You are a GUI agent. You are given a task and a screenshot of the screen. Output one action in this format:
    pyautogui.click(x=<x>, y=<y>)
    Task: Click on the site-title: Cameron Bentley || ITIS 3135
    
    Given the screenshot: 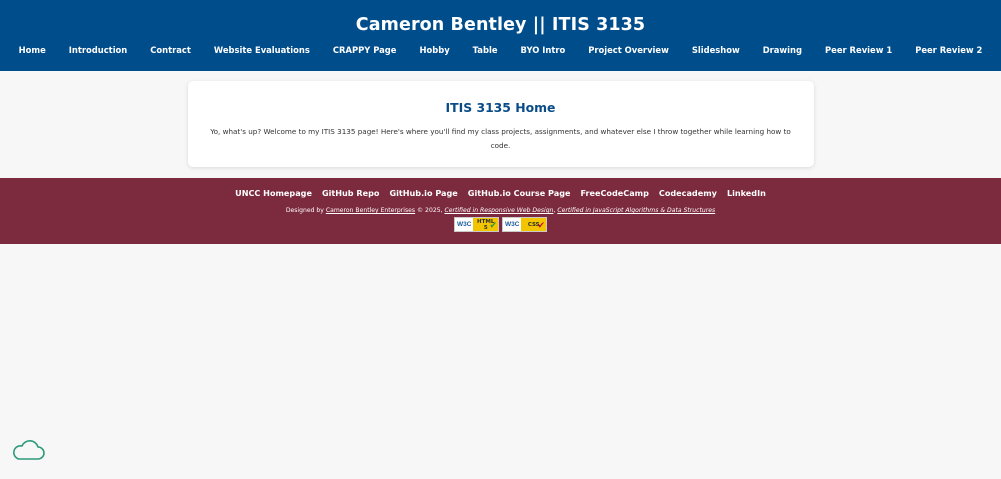 What is the action you would take?
    pyautogui.click(x=500, y=25)
    